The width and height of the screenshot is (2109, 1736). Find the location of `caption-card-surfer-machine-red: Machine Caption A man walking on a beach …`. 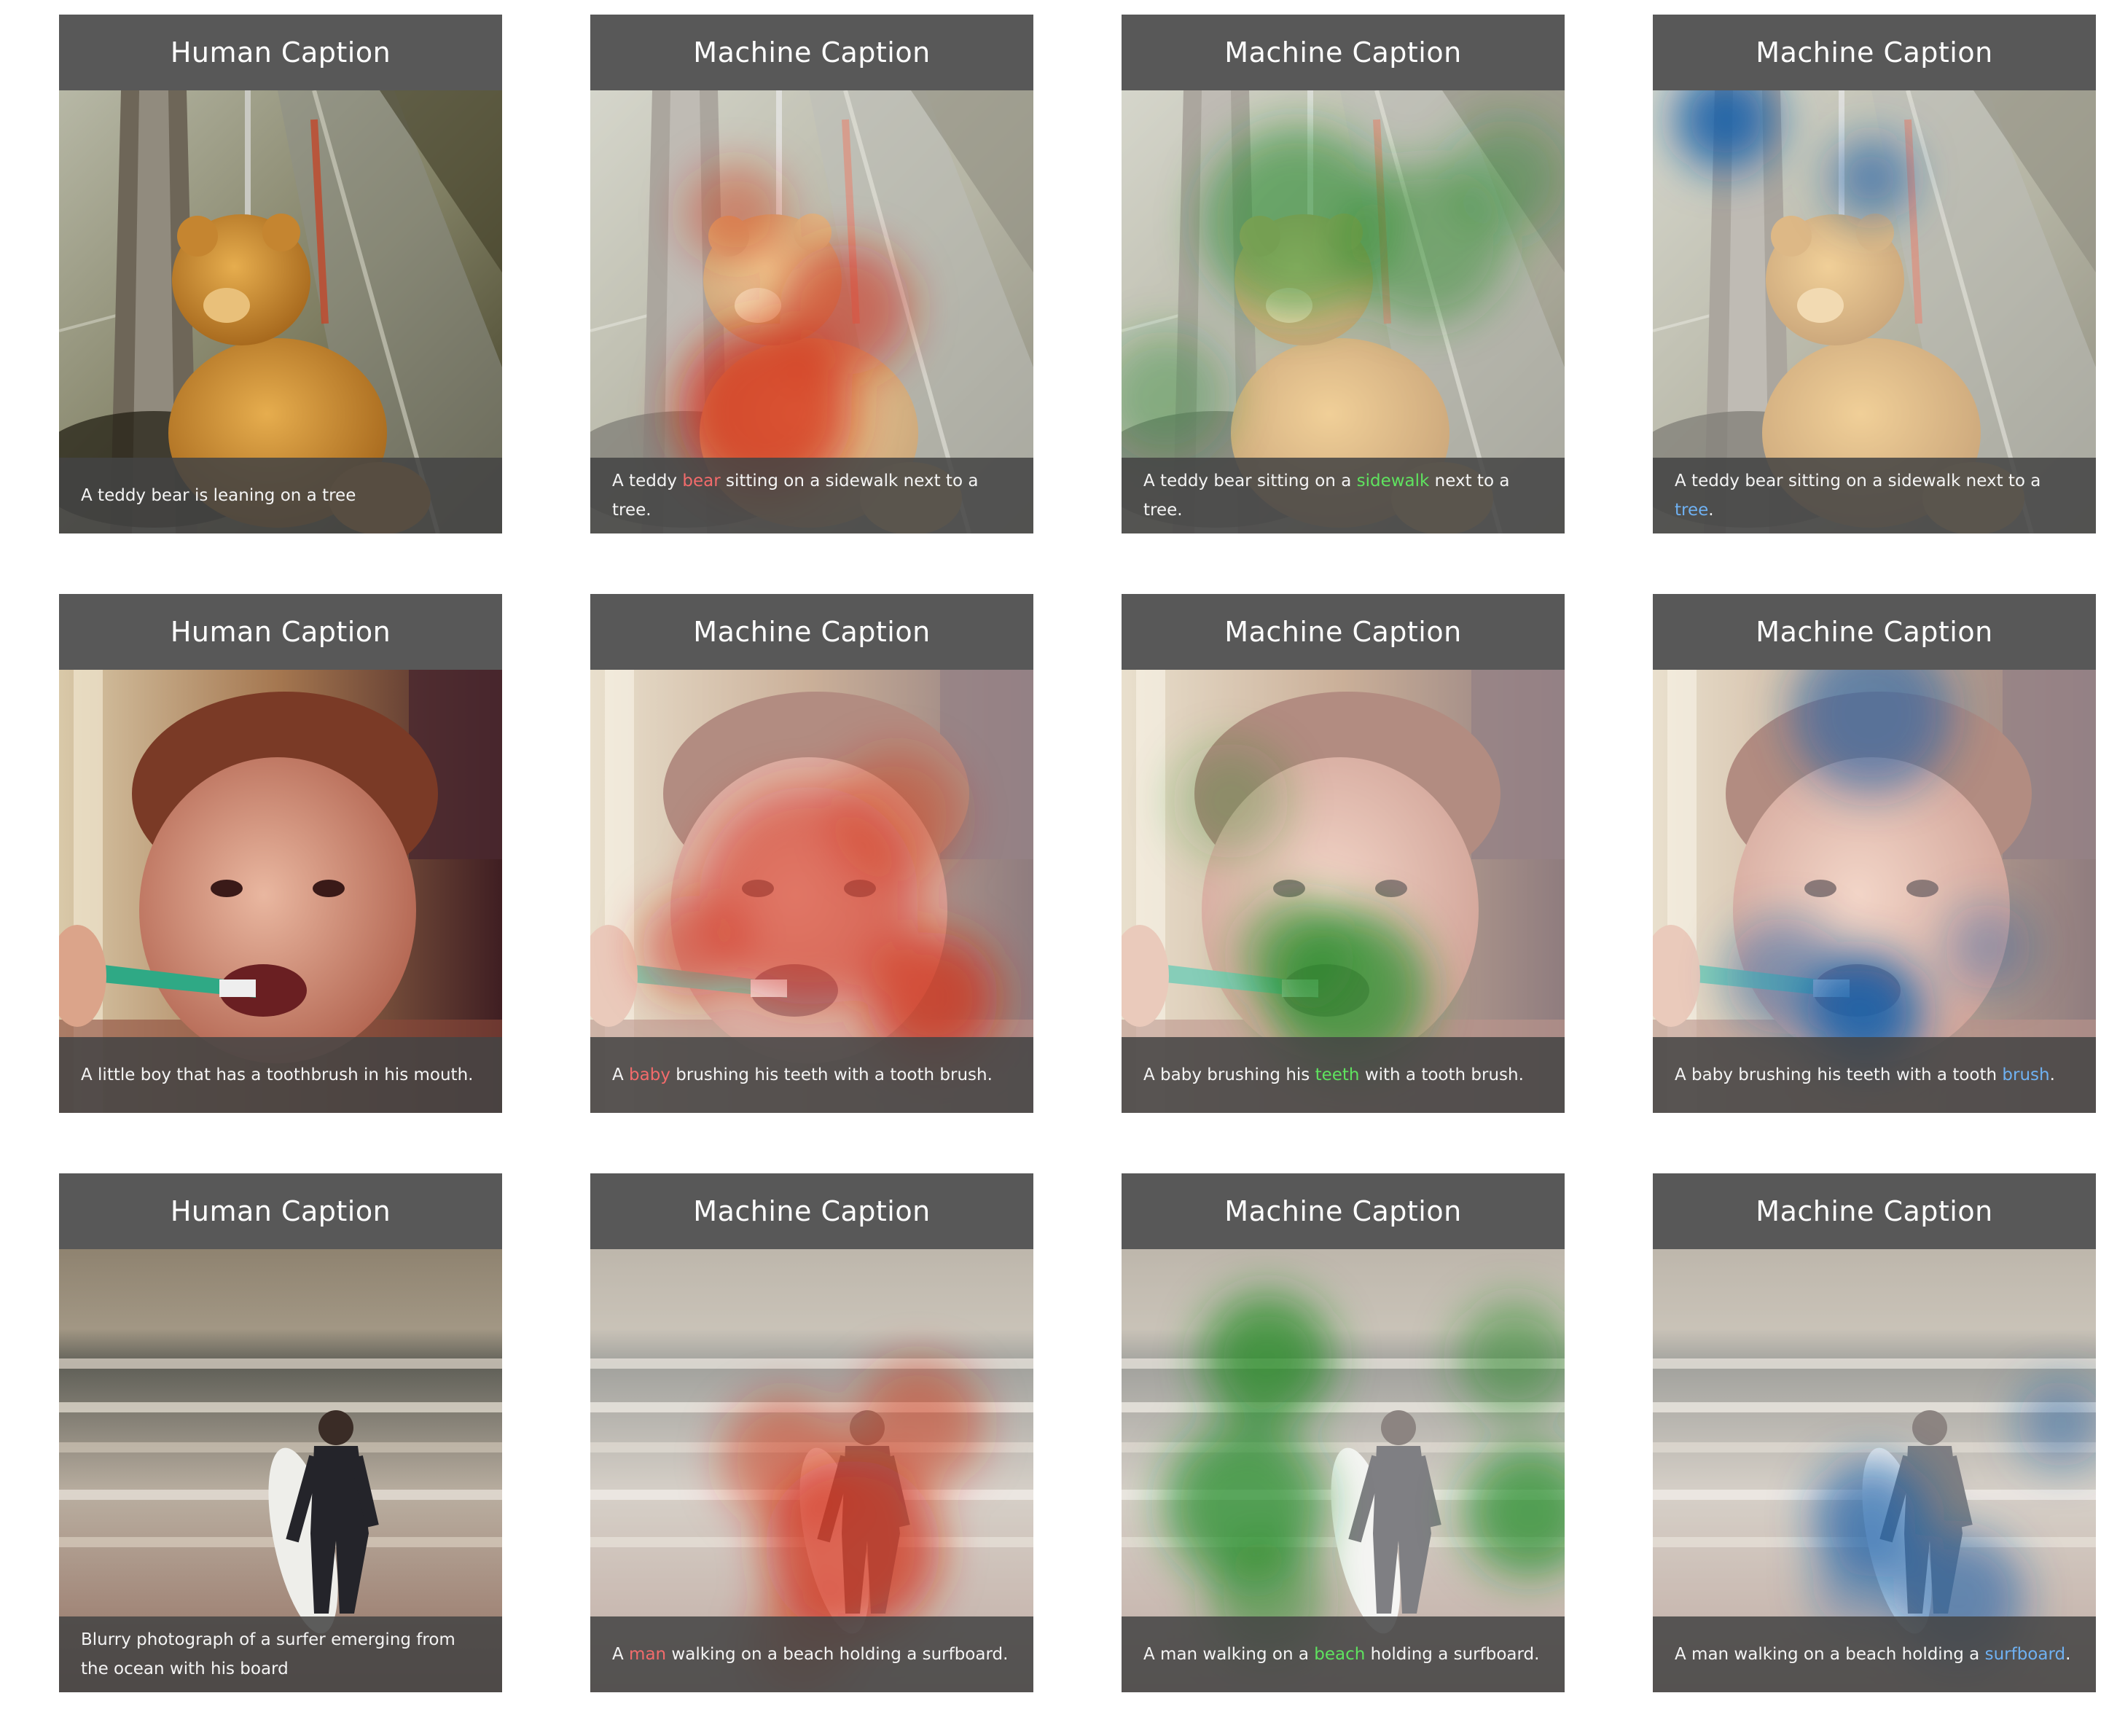

caption-card-surfer-machine-red: Machine Caption A man walking on a beach … is located at coordinates (811, 1432).